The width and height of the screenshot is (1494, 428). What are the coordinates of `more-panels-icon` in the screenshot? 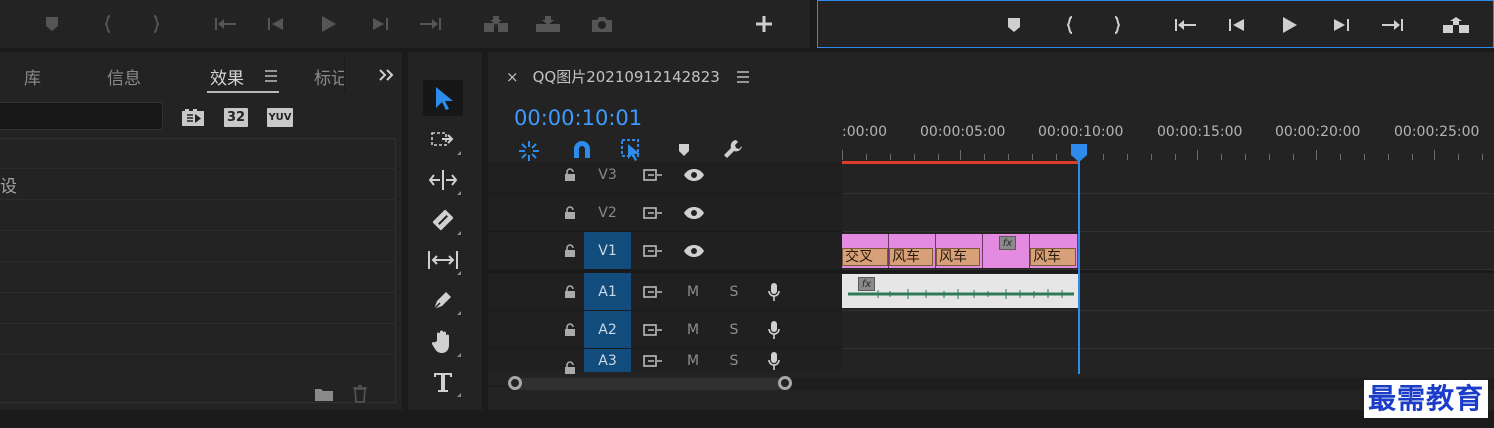 It's located at (387, 75).